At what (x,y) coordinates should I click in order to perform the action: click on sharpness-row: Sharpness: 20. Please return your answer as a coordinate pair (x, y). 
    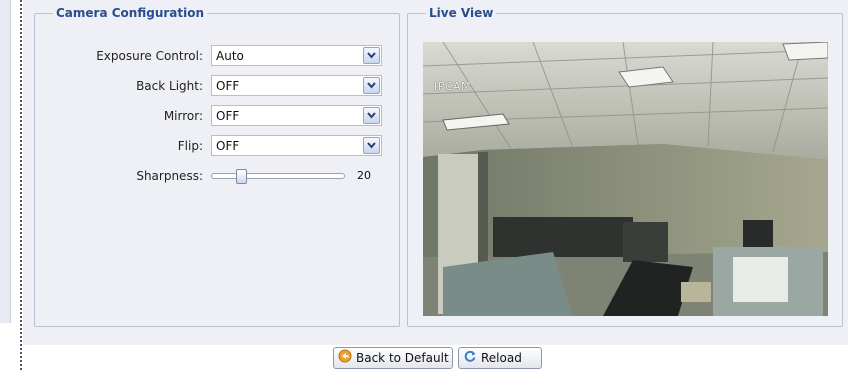
    Looking at the image, I should click on (217, 176).